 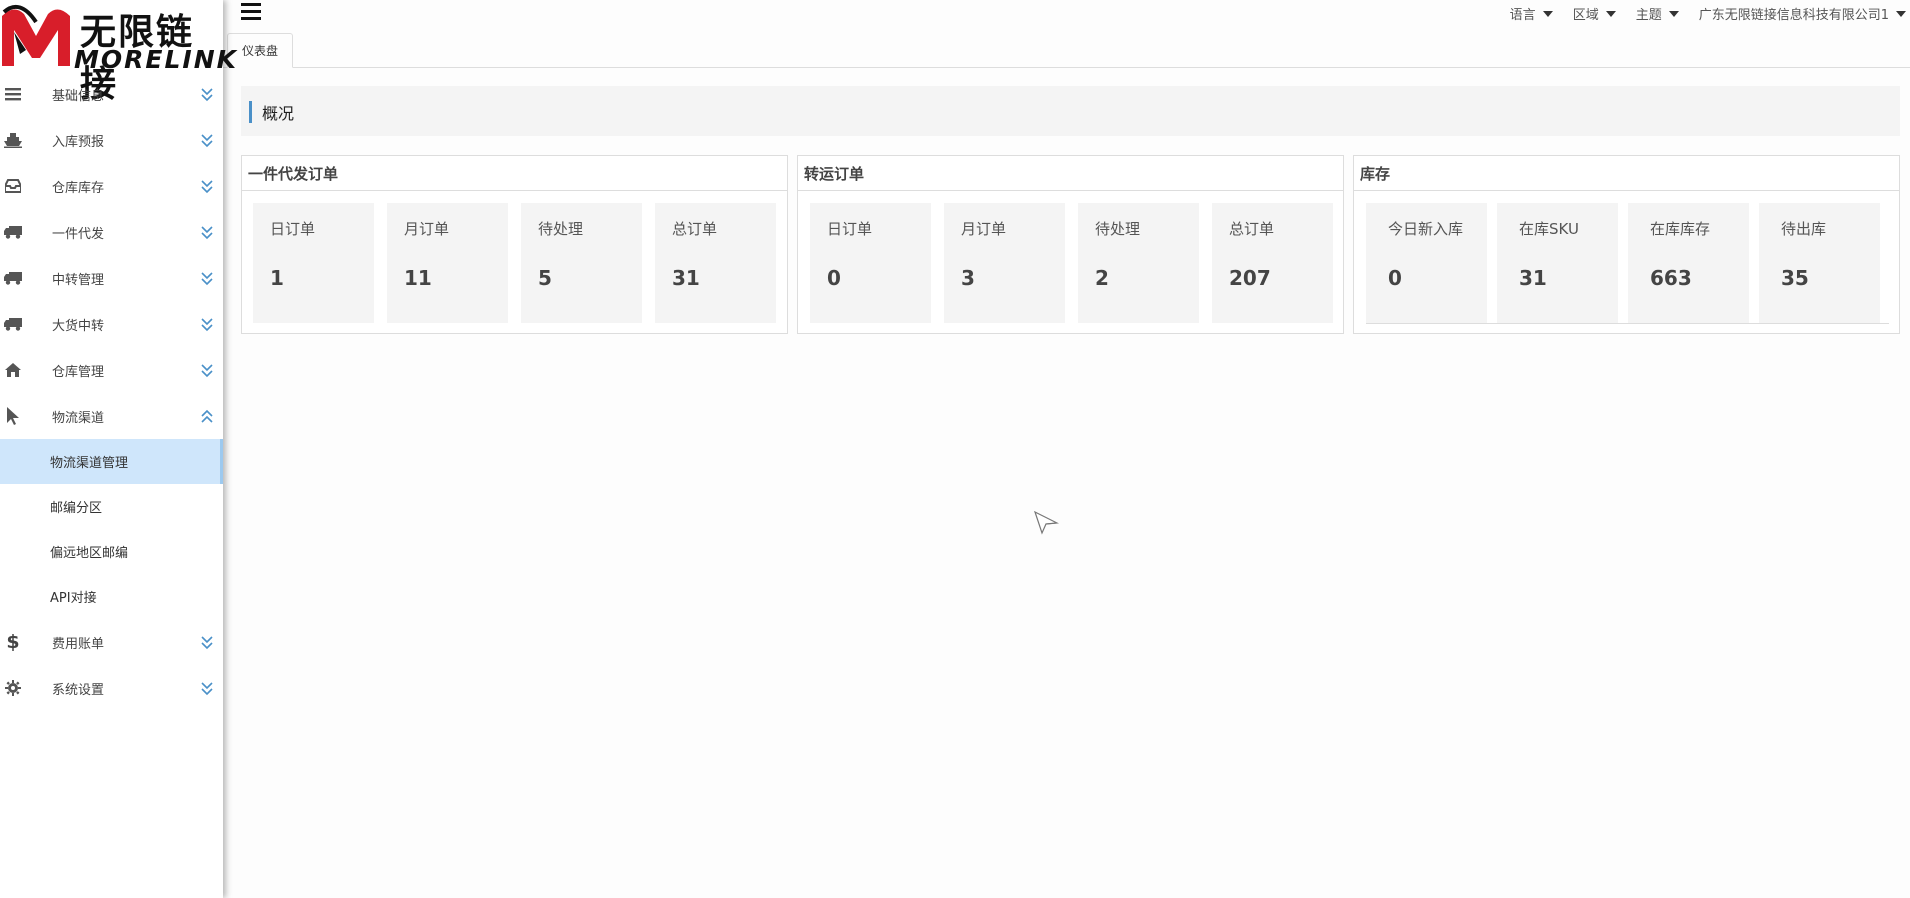 I want to click on inventory-panel: 库存 今日新入库 0 在库SKU 31 在库库存 663 待出库 35, so click(x=1626, y=244).